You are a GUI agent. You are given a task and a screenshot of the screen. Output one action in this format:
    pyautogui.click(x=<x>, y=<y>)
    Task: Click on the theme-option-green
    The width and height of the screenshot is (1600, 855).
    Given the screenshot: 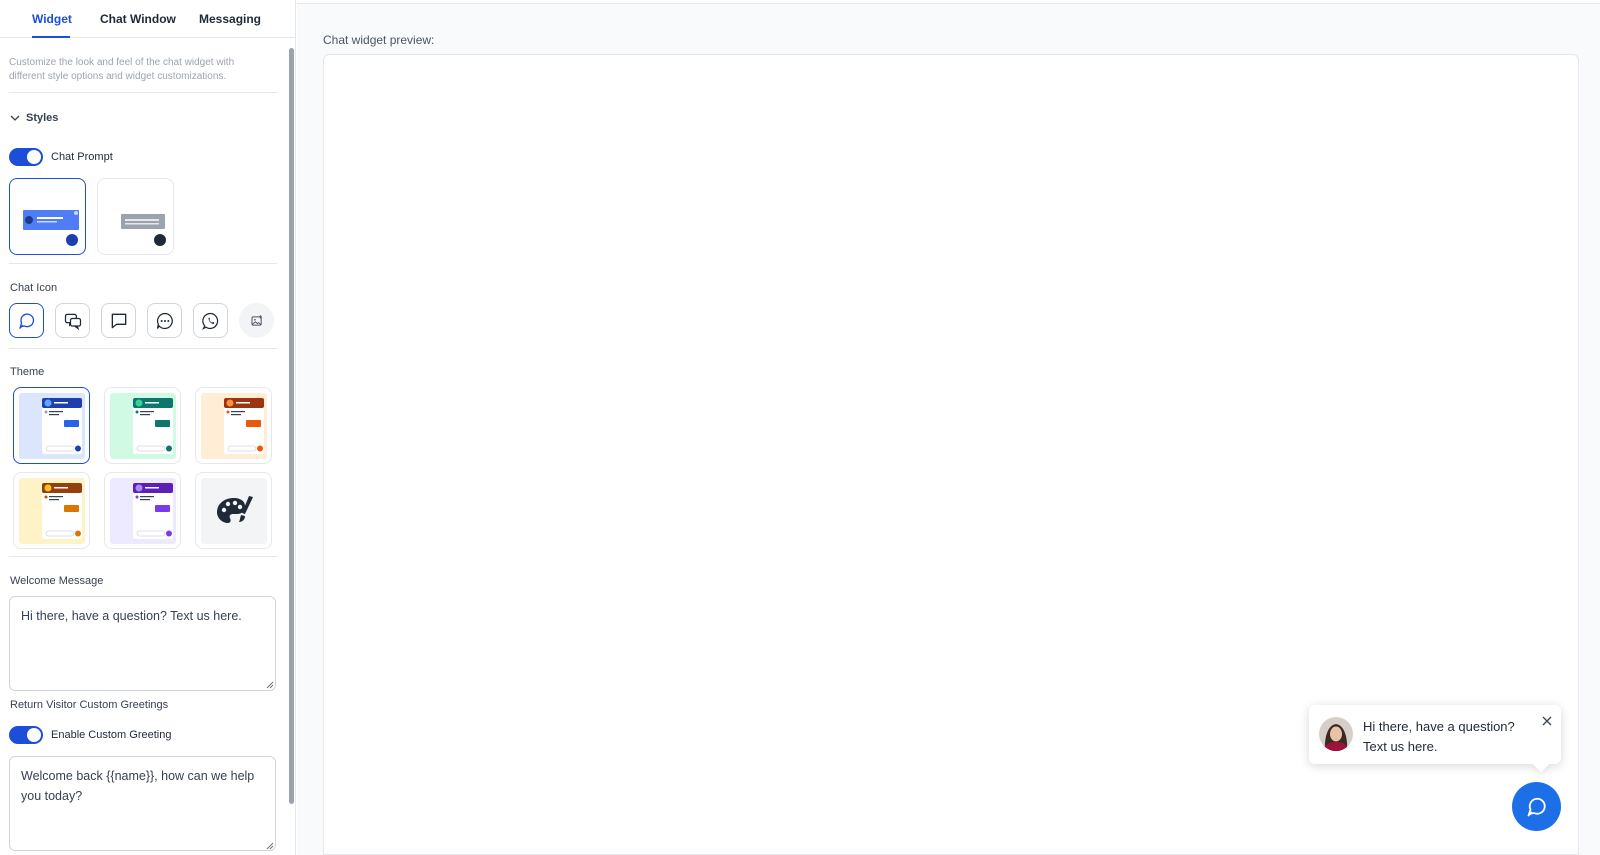 What is the action you would take?
    pyautogui.click(x=142, y=425)
    